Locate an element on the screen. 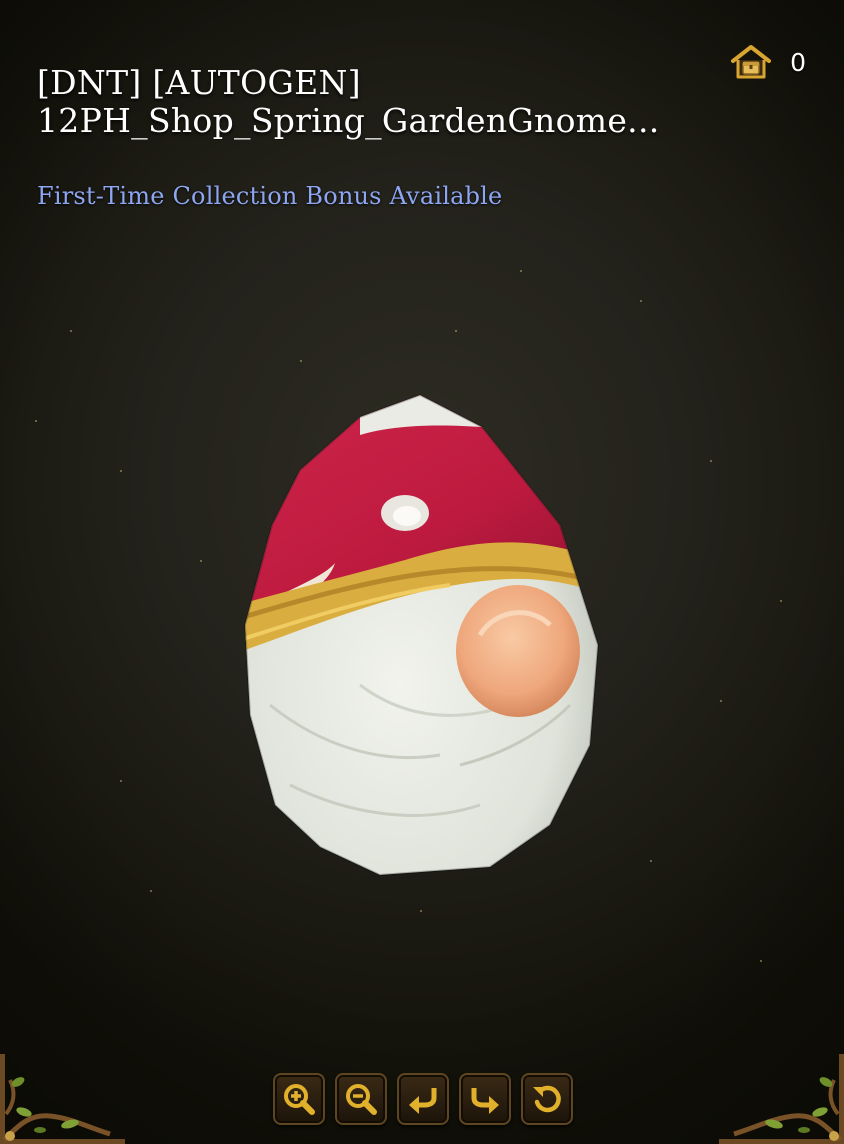  rotate-right-icon is located at coordinates (485, 1099).